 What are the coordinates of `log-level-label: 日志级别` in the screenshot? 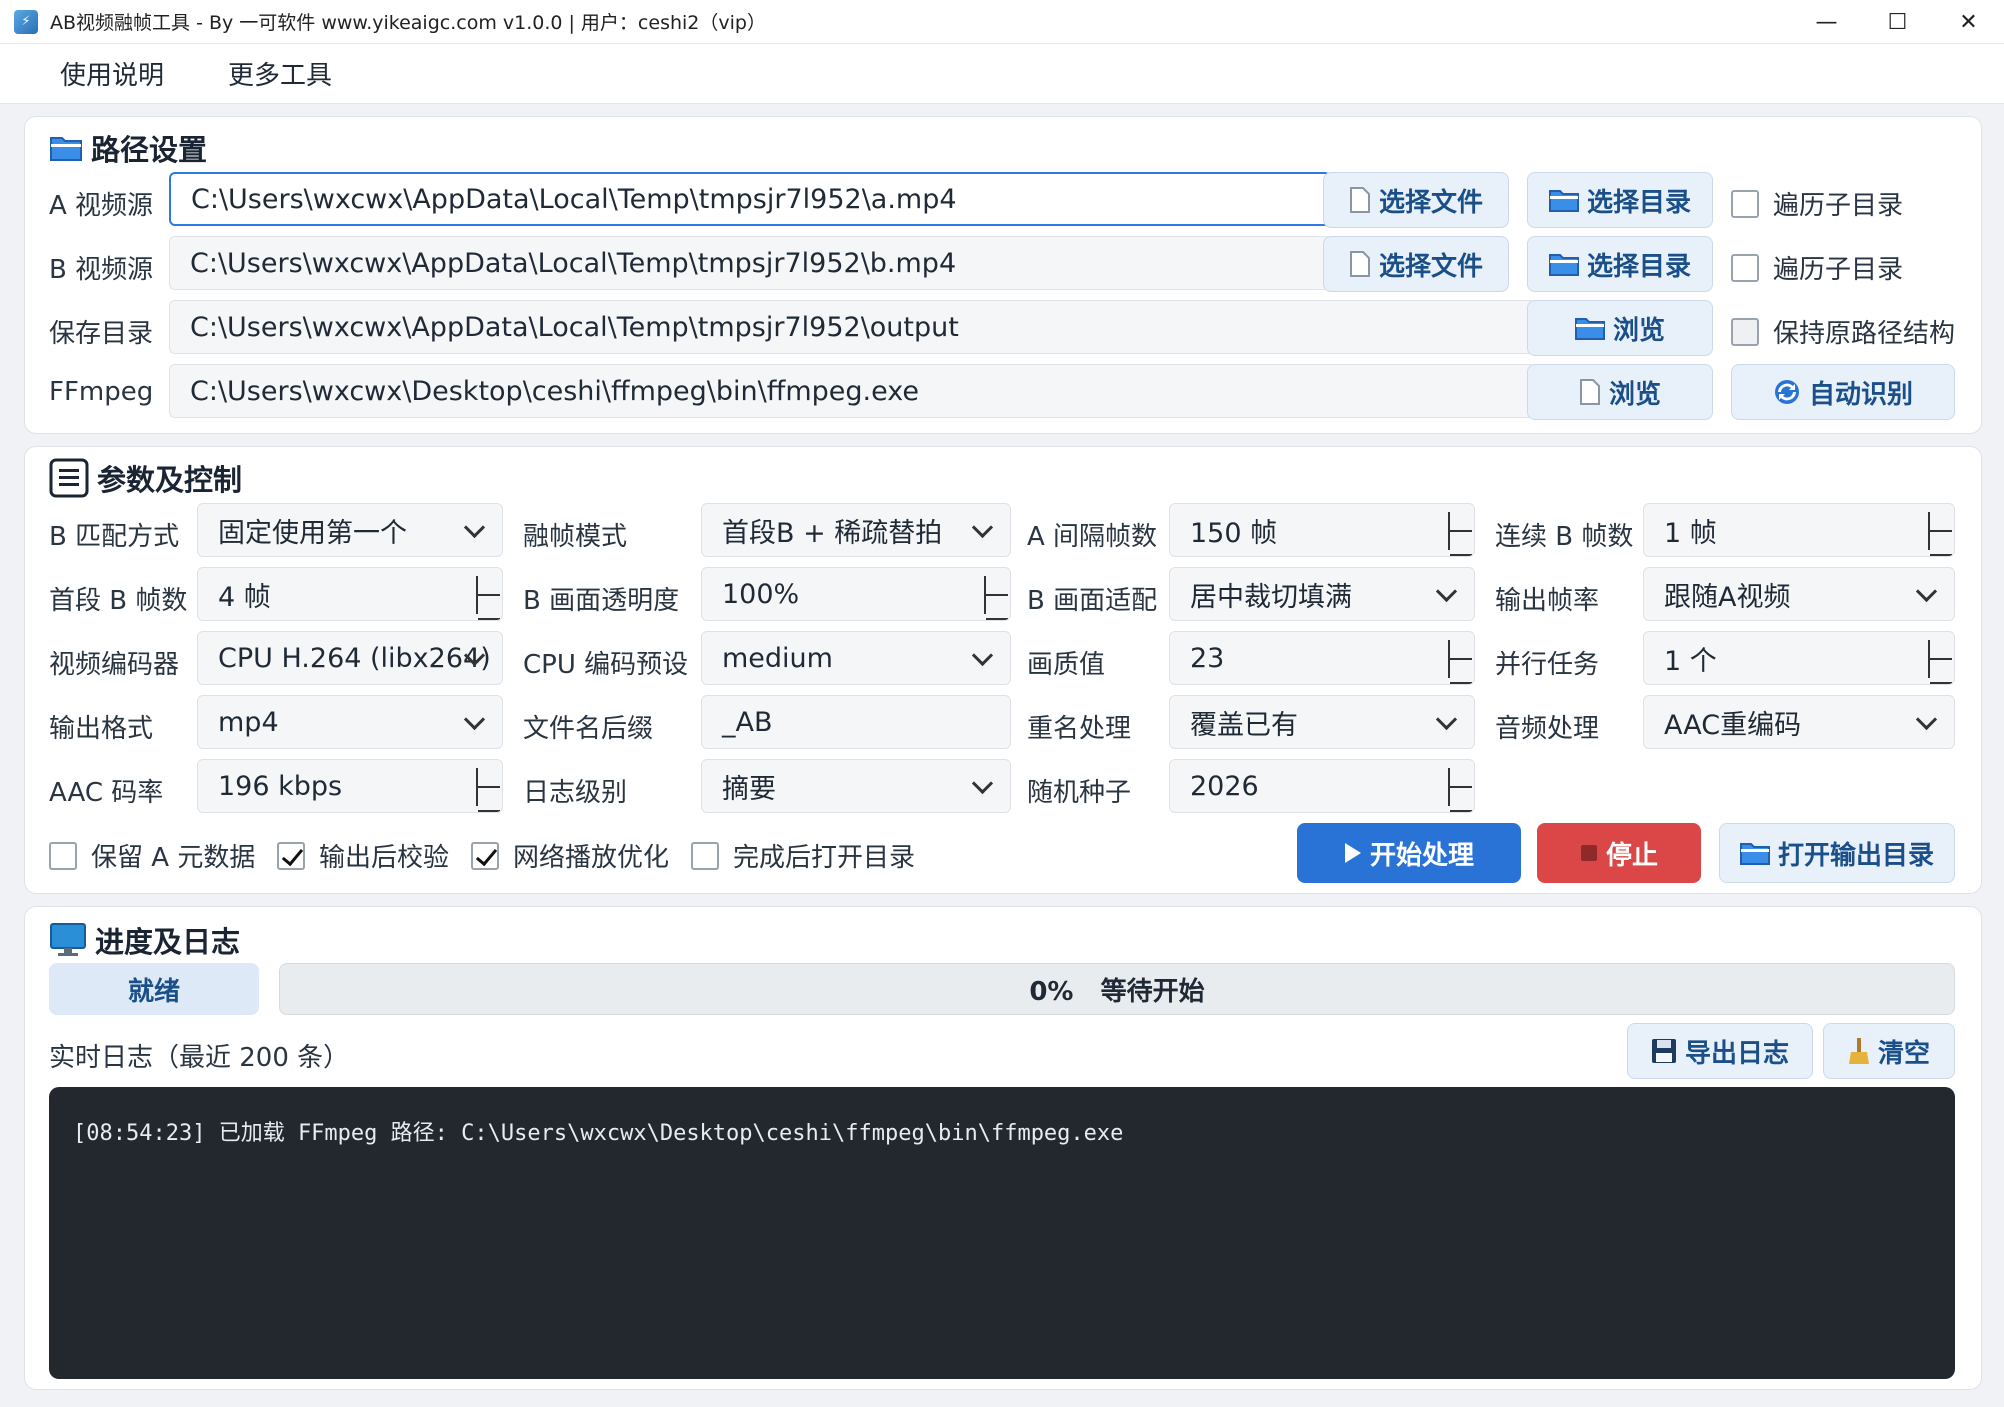 It's located at (575, 793).